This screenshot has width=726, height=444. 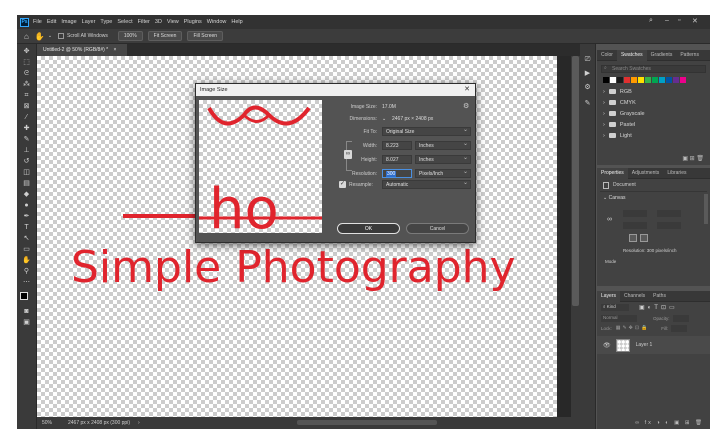 I want to click on screen-mode-icon: ▣, so click(x=26, y=323).